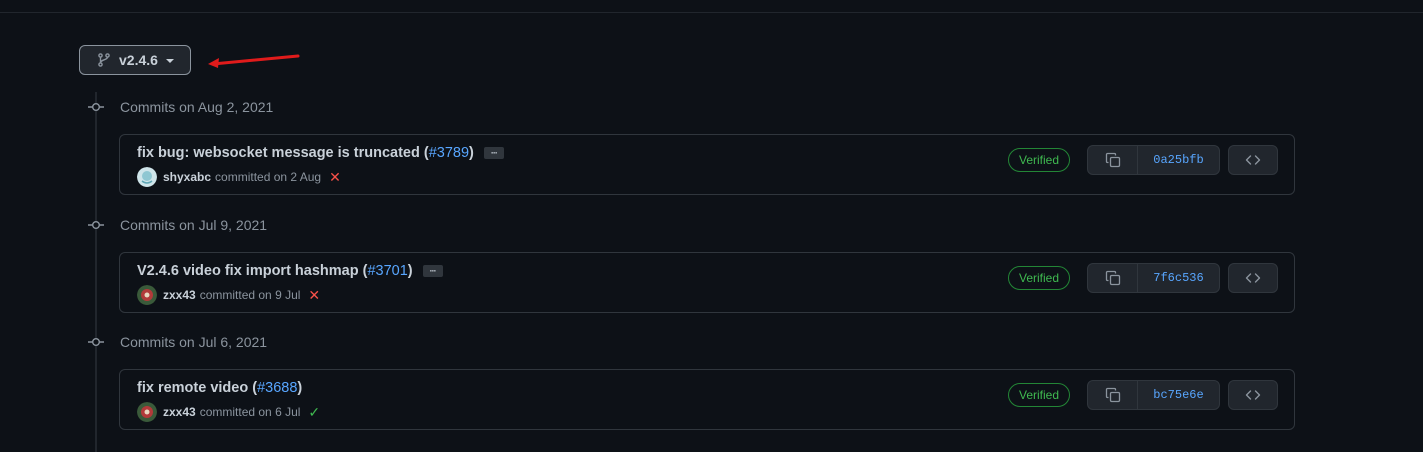 This screenshot has height=452, width=1423. I want to click on commit-message: fix remote video (, so click(197, 388).